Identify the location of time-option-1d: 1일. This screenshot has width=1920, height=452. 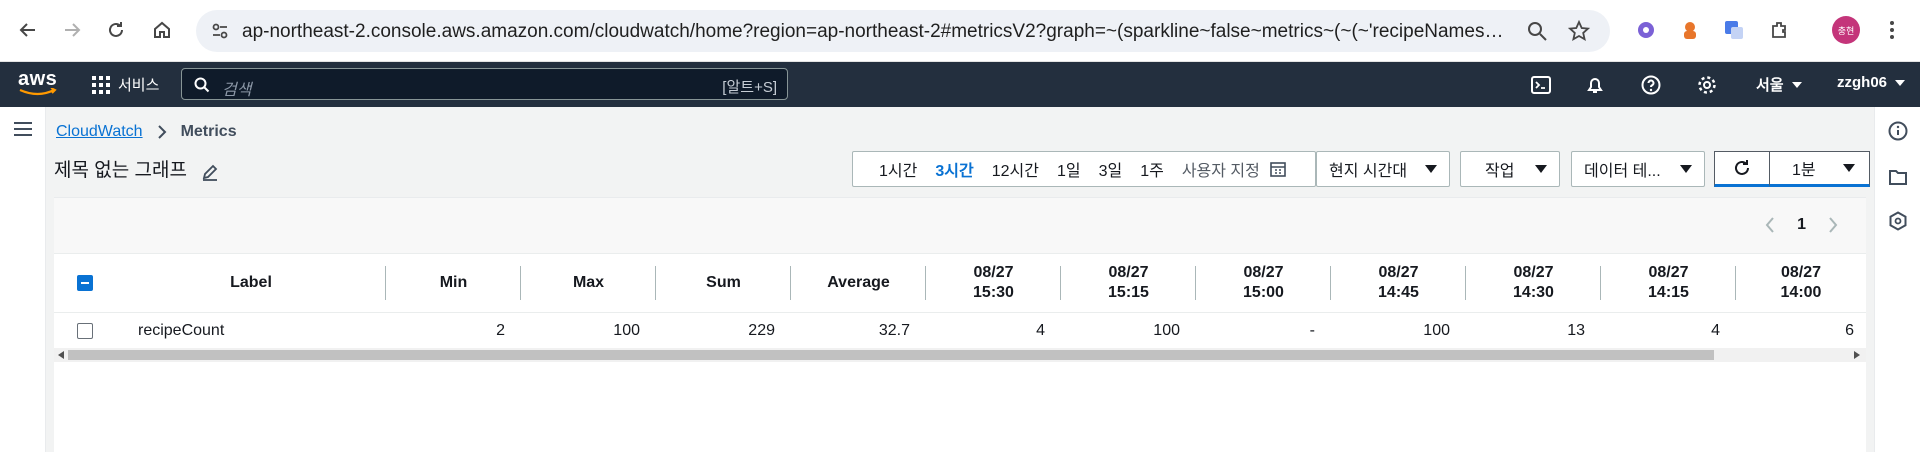
(1069, 169).